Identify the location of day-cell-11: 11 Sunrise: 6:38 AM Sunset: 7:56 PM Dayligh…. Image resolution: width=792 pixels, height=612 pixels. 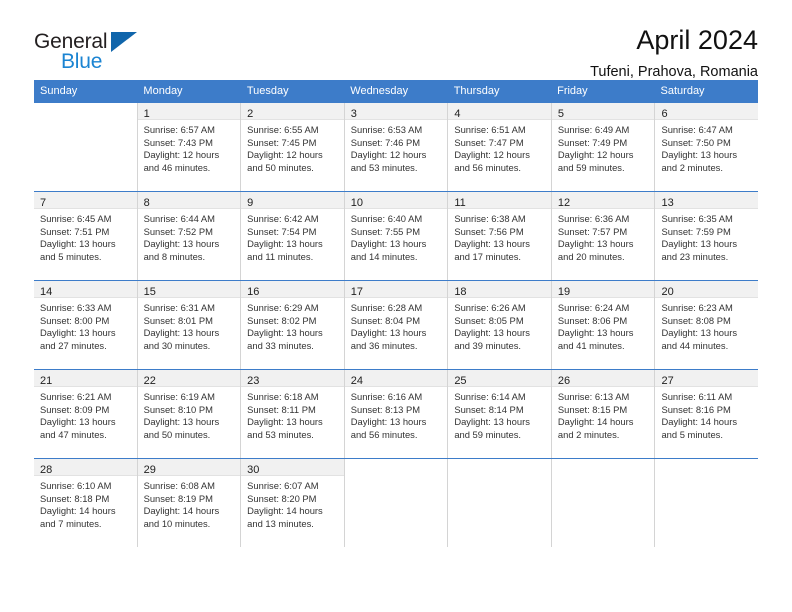
(500, 236).